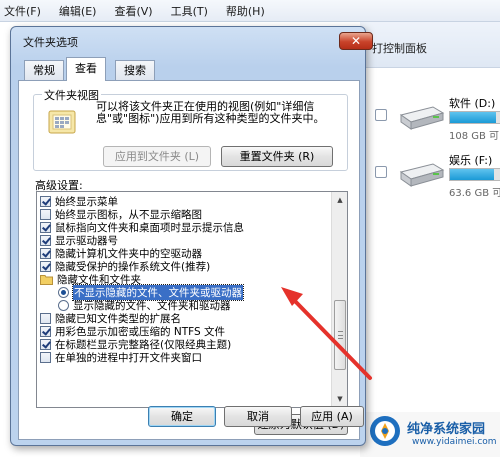 Image resolution: width=500 pixels, height=457 pixels. I want to click on scroll-grip-icon, so click(340, 335).